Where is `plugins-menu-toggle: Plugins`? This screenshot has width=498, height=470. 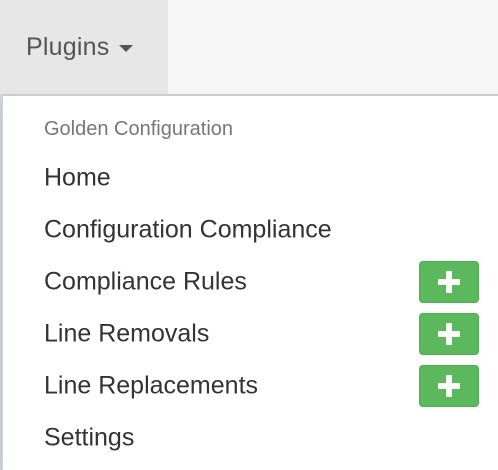
plugins-menu-toggle: Plugins is located at coordinates (84, 47).